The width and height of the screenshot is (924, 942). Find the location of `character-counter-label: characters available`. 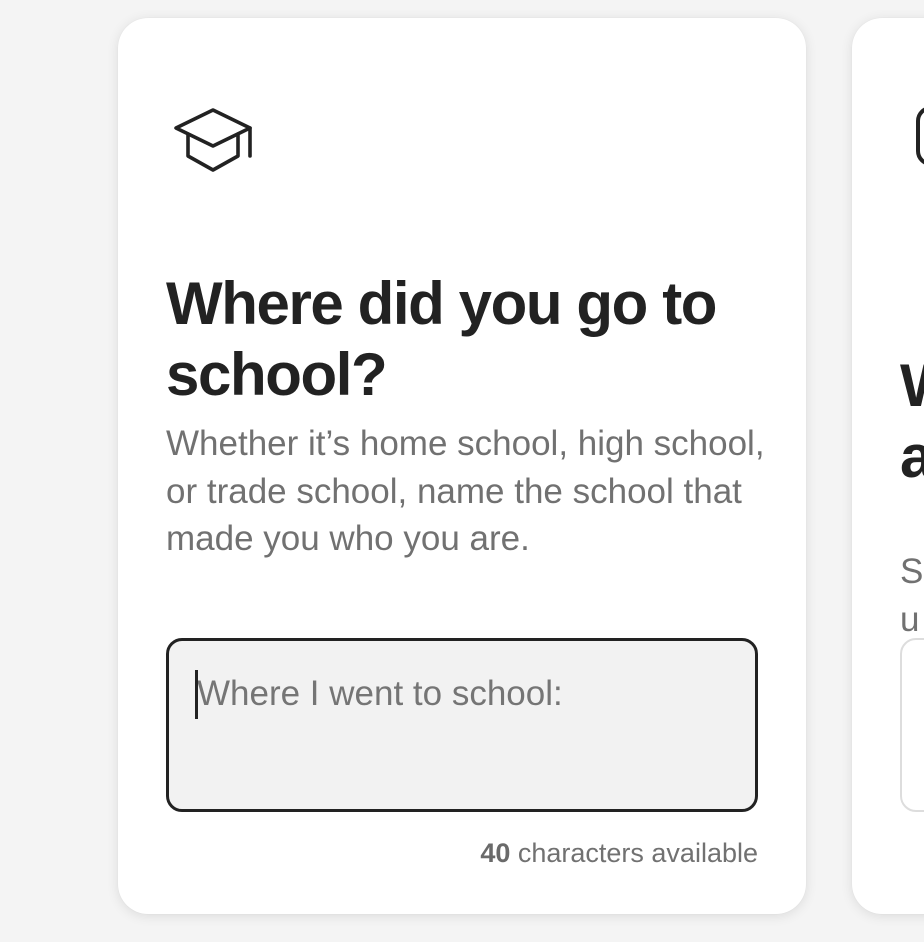

character-counter-label: characters available is located at coordinates (634, 853).